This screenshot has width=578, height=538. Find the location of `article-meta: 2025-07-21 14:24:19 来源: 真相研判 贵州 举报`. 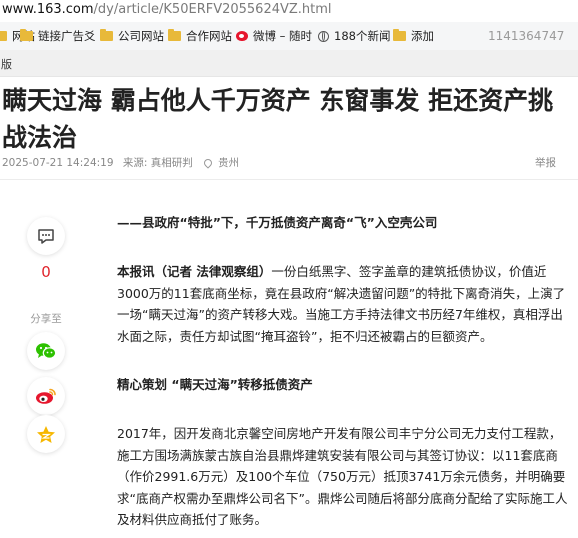

article-meta: 2025-07-21 14:24:19 来源: 真相研判 贵州 举报 is located at coordinates (286, 163).